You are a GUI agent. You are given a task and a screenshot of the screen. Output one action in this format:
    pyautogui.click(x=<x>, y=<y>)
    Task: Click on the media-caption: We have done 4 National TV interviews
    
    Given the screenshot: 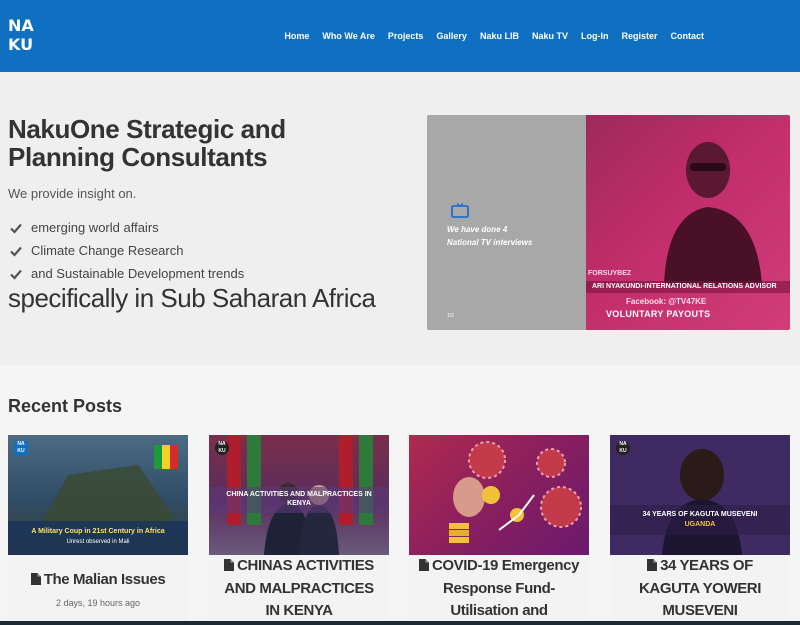 What is the action you would take?
    pyautogui.click(x=489, y=236)
    